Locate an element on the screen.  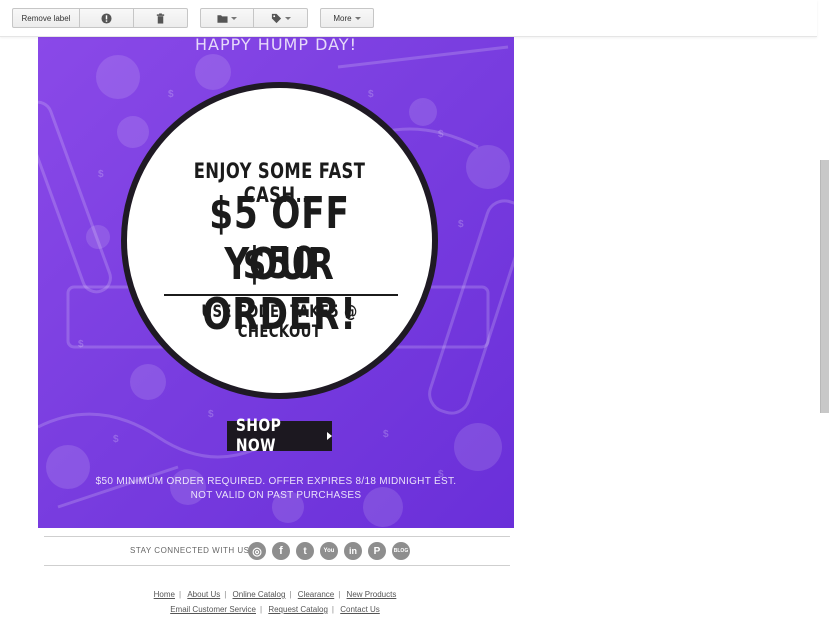
play-arrow-icon is located at coordinates (329, 436).